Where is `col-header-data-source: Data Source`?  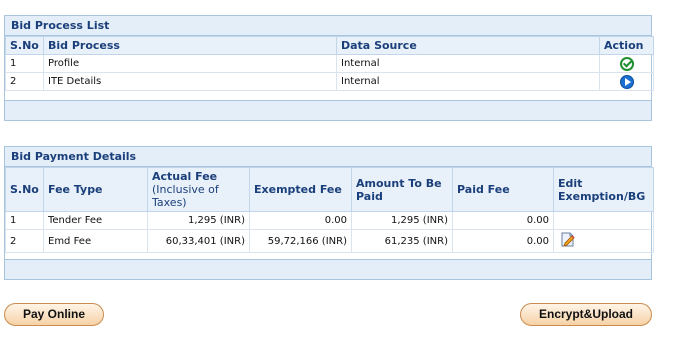
col-header-data-source: Data Source is located at coordinates (468, 45).